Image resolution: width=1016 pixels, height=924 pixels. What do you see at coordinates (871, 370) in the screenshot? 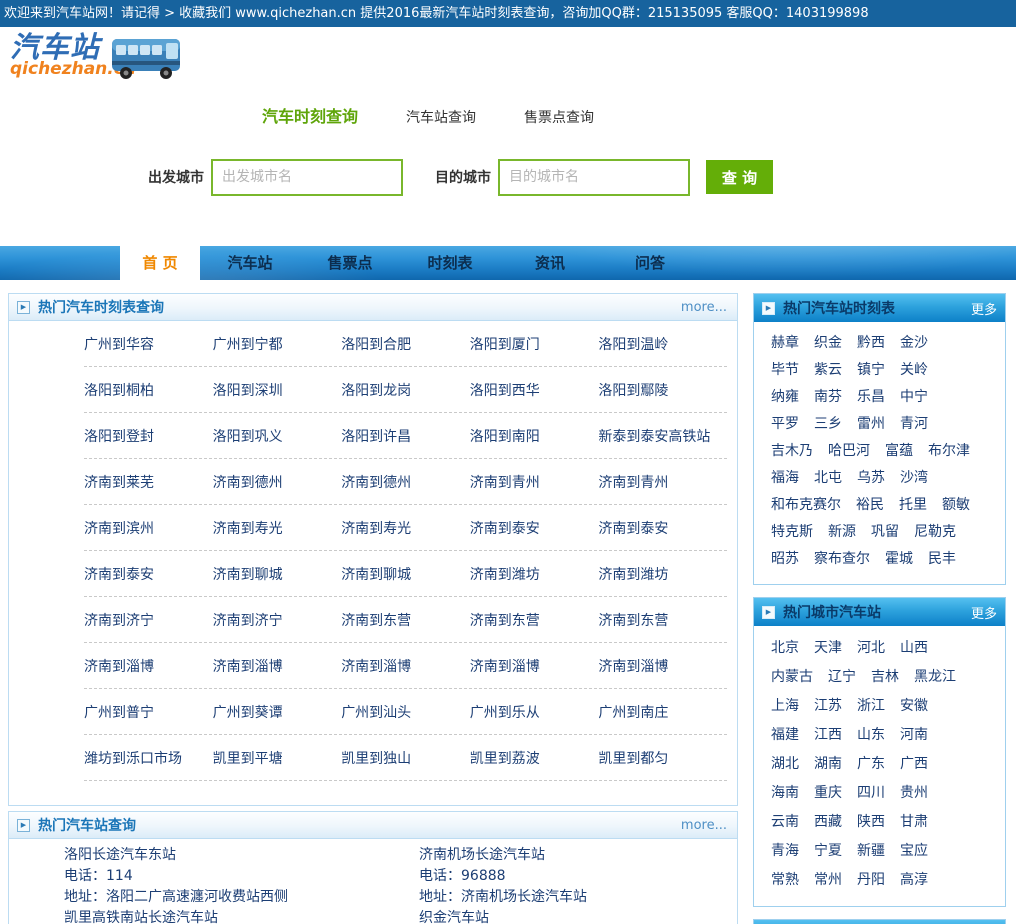
I see `city-link: 镇宁` at bounding box center [871, 370].